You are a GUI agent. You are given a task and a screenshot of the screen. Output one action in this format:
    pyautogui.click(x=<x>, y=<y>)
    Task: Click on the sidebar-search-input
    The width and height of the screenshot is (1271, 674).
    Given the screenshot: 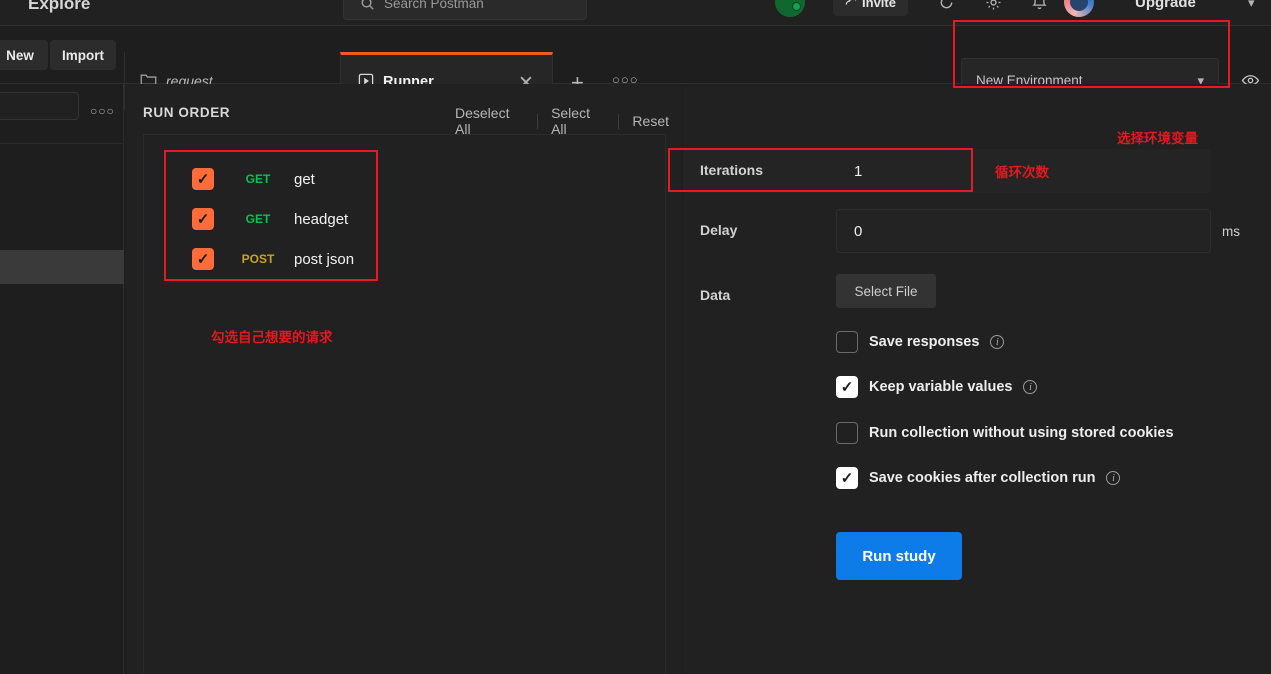 What is the action you would take?
    pyautogui.click(x=39, y=106)
    